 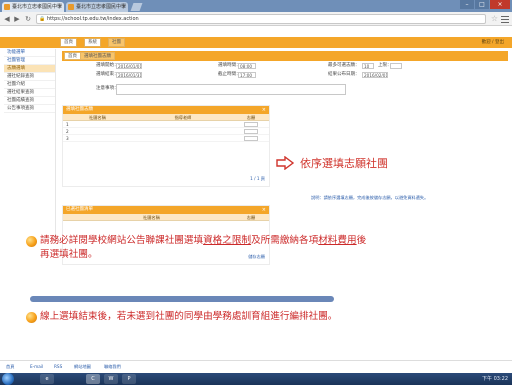 What do you see at coordinates (67, 138) in the screenshot?
I see `row-number: 3` at bounding box center [67, 138].